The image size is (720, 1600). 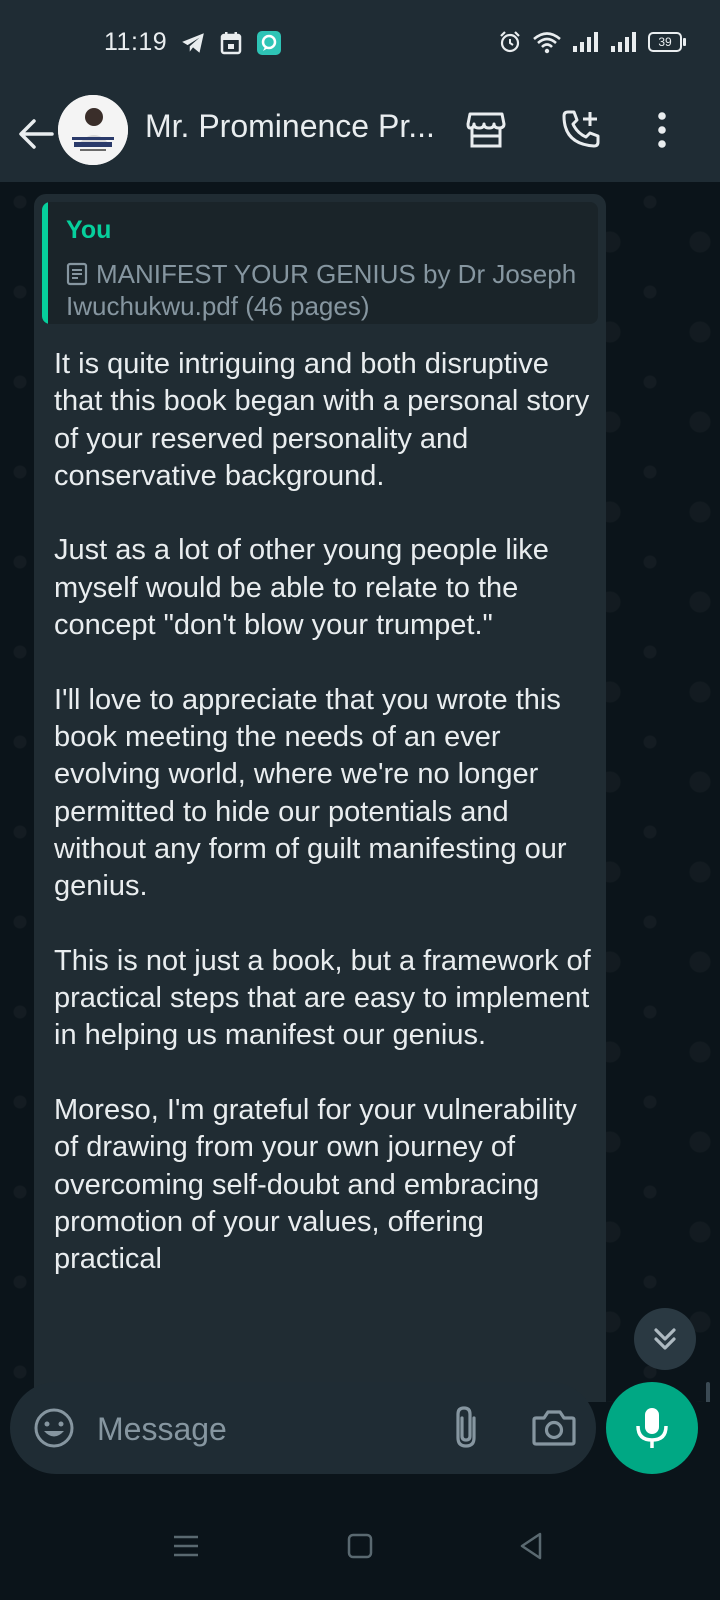 I want to click on calendar-icon, so click(x=231, y=43).